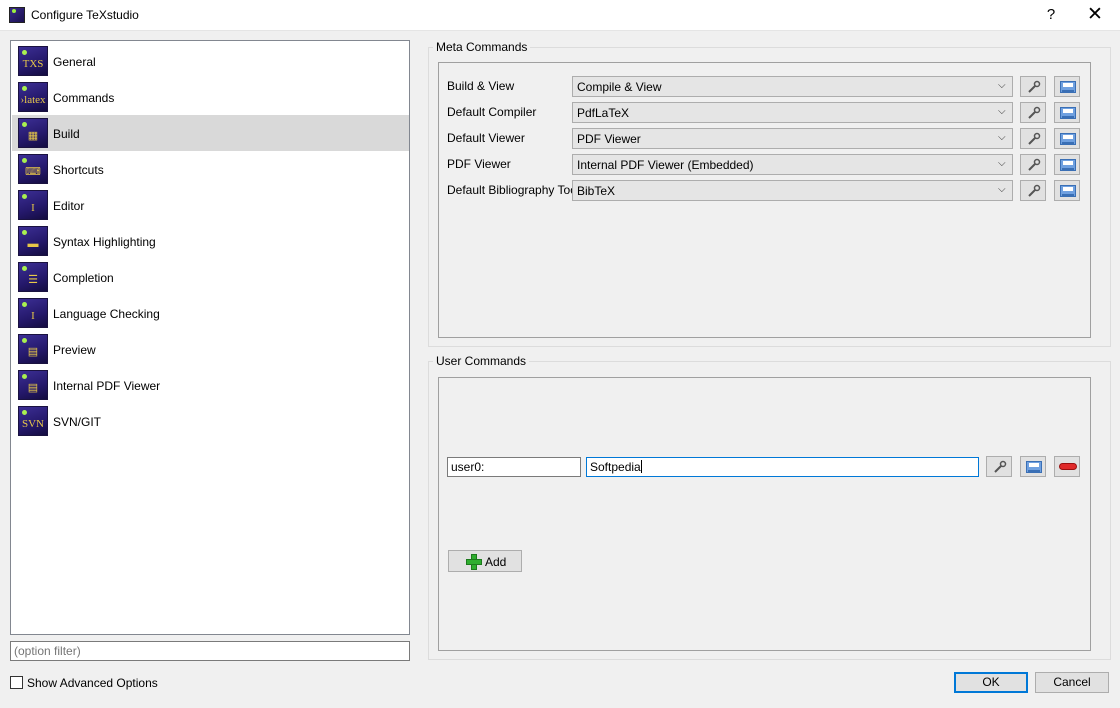 Image resolution: width=1120 pixels, height=708 pixels. What do you see at coordinates (66, 134) in the screenshot?
I see `nav-item-label: Build` at bounding box center [66, 134].